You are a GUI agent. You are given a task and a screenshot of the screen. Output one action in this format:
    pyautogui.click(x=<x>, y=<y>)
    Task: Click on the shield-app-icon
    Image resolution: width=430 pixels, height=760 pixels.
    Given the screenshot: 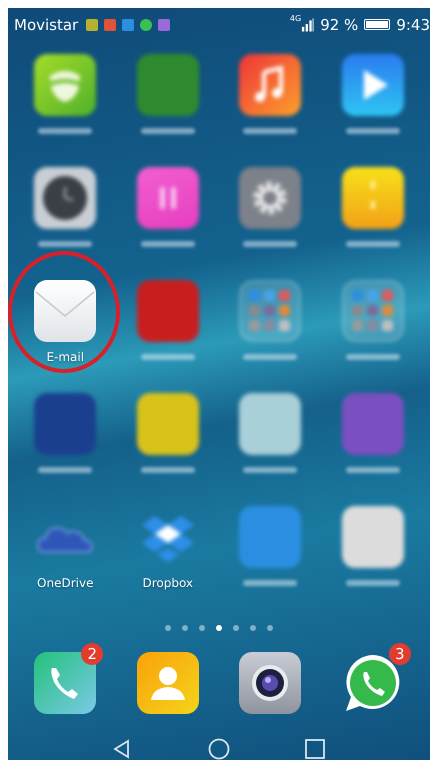 What is the action you would take?
    pyautogui.click(x=65, y=85)
    